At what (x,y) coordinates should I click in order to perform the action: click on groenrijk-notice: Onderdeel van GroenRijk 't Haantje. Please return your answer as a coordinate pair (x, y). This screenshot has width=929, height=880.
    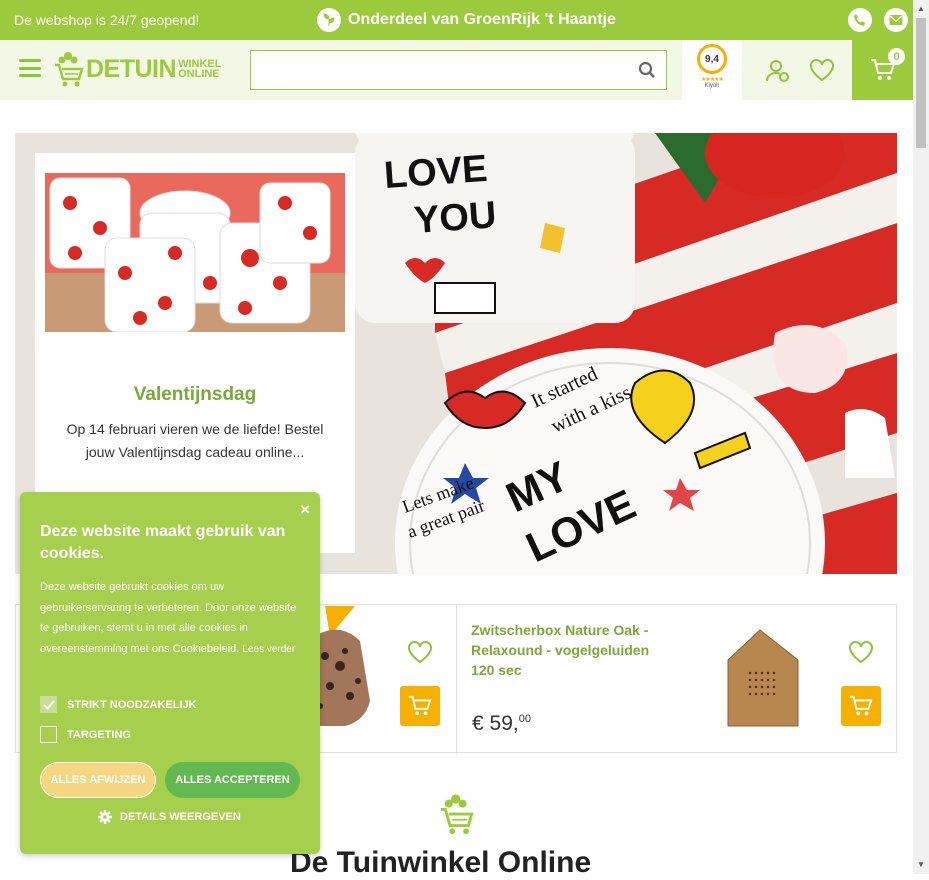
    Looking at the image, I should click on (466, 20).